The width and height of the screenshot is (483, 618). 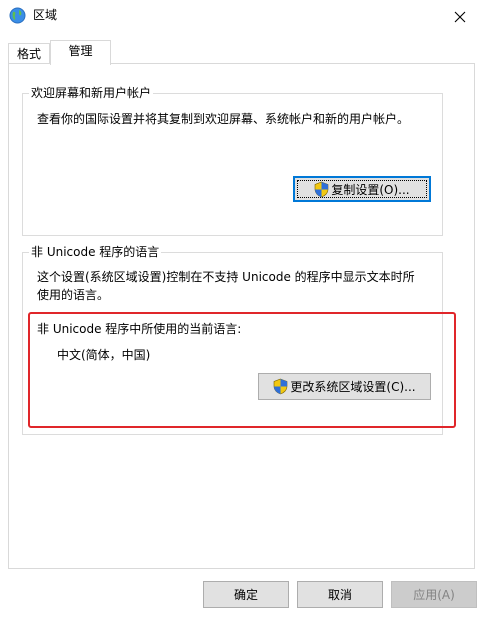 I want to click on ok-button: 确定, so click(x=246, y=594).